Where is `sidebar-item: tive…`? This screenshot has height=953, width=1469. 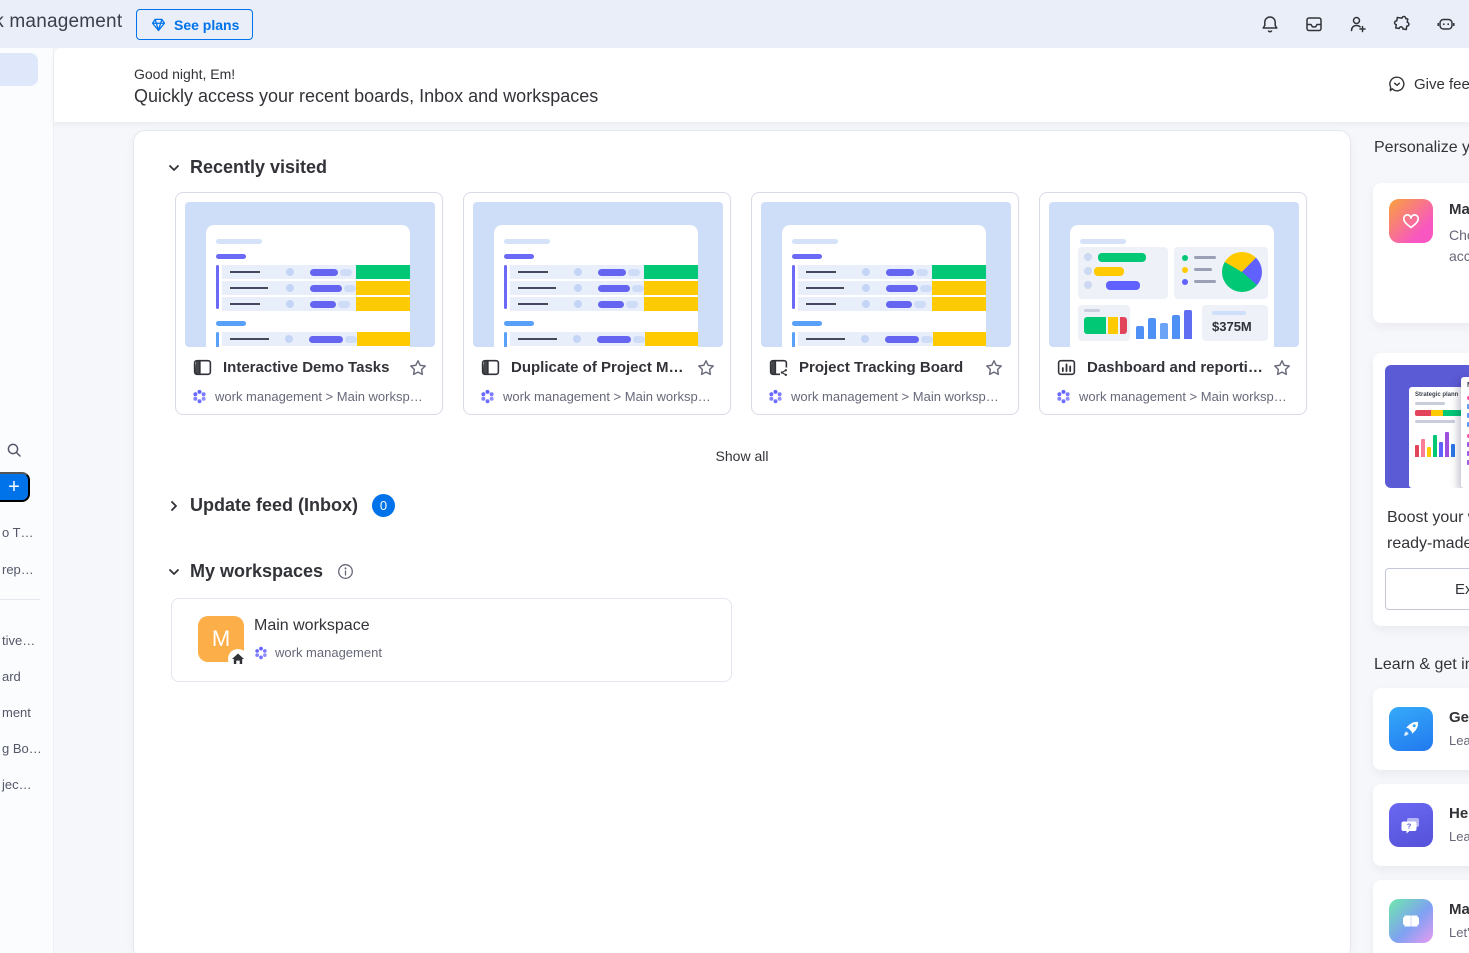 sidebar-item: tive… is located at coordinates (18, 640).